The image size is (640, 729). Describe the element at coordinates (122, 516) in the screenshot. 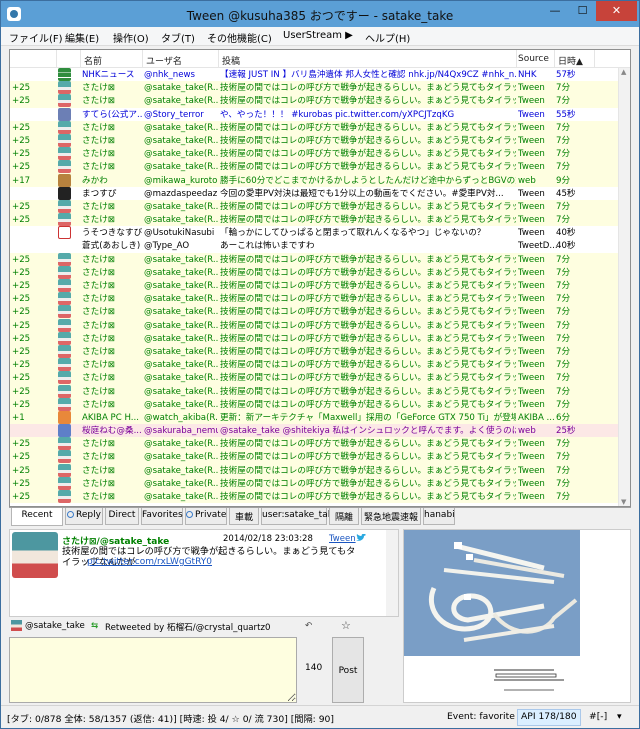

I see `tab-2: Direct` at that location.